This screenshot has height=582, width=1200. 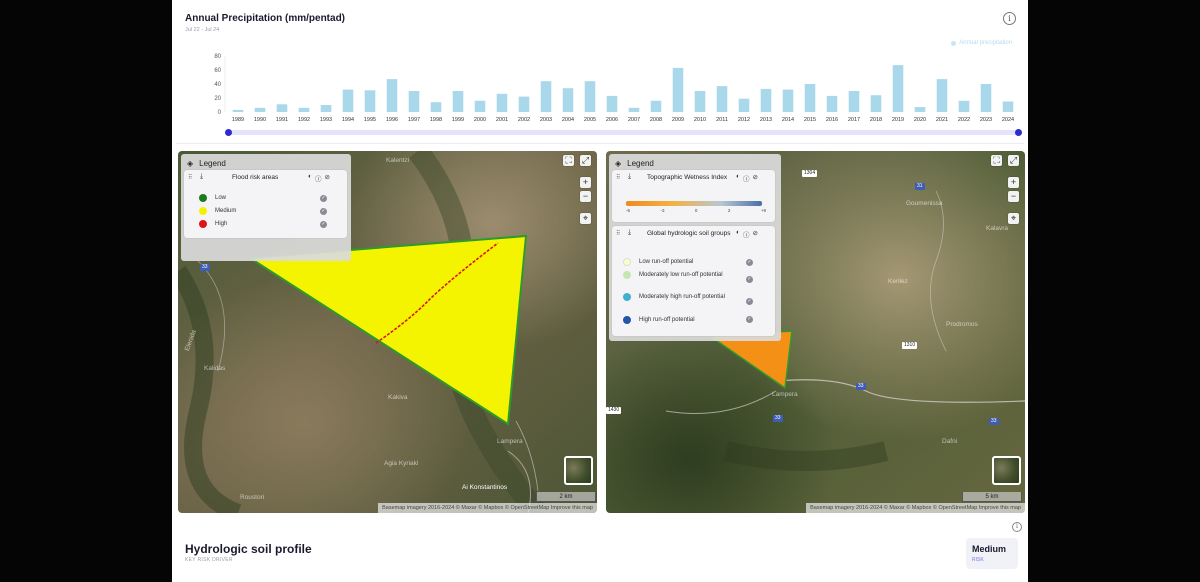 I want to click on x-tick-label: 2023, so click(x=986, y=120).